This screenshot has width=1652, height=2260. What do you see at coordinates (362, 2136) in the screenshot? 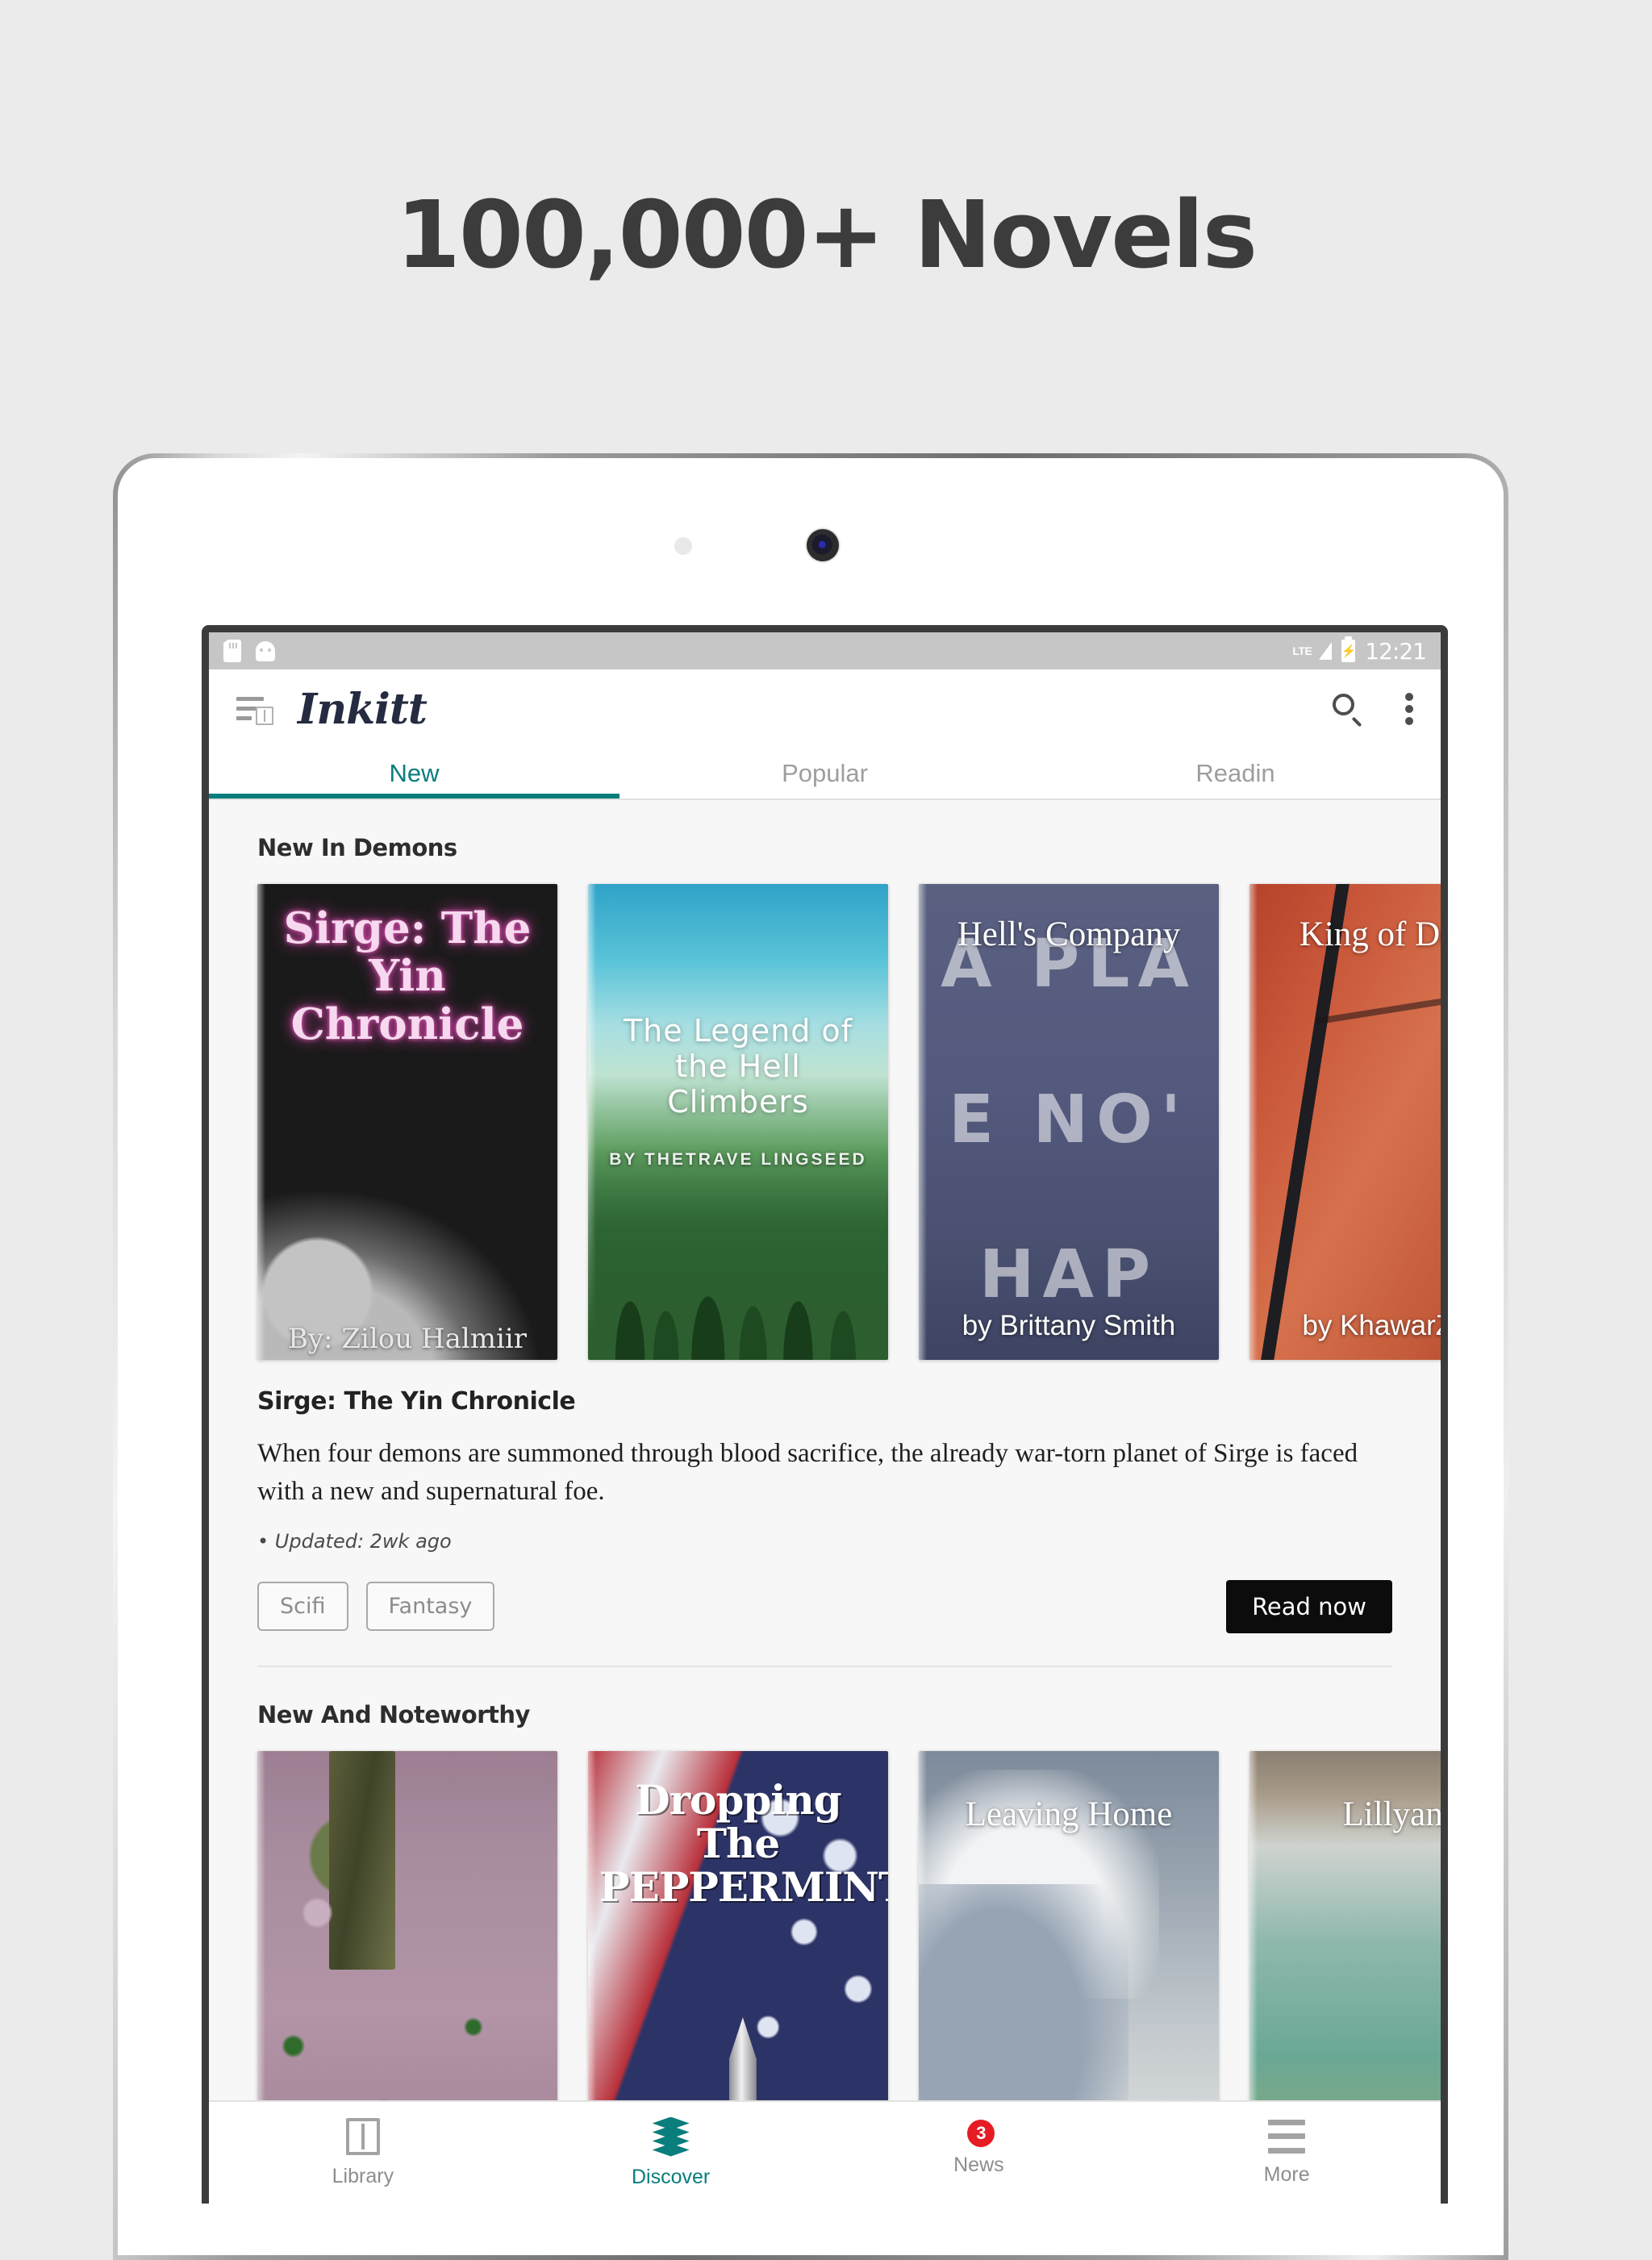
I see `book-open-icon` at bounding box center [362, 2136].